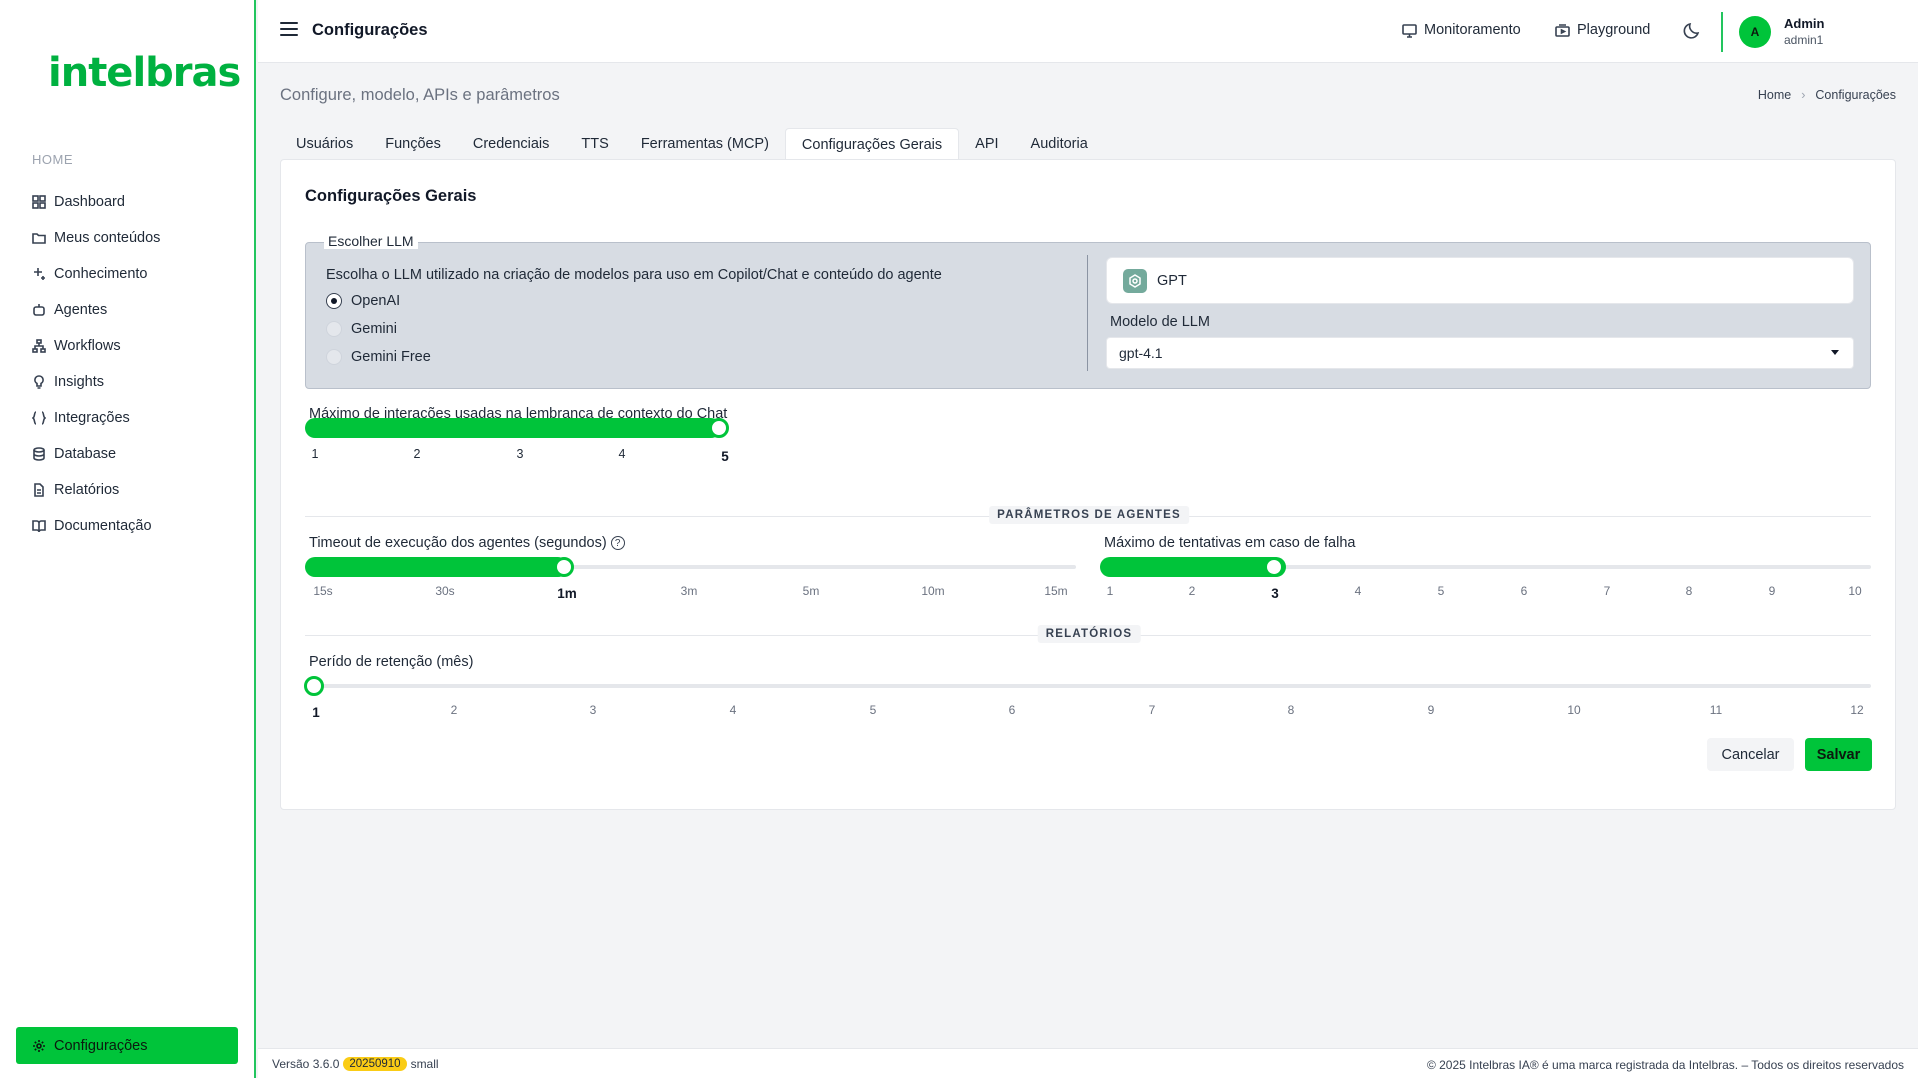 The height and width of the screenshot is (1078, 1918). What do you see at coordinates (137, 382) in the screenshot?
I see `sidebar-item-insights: Insights` at bounding box center [137, 382].